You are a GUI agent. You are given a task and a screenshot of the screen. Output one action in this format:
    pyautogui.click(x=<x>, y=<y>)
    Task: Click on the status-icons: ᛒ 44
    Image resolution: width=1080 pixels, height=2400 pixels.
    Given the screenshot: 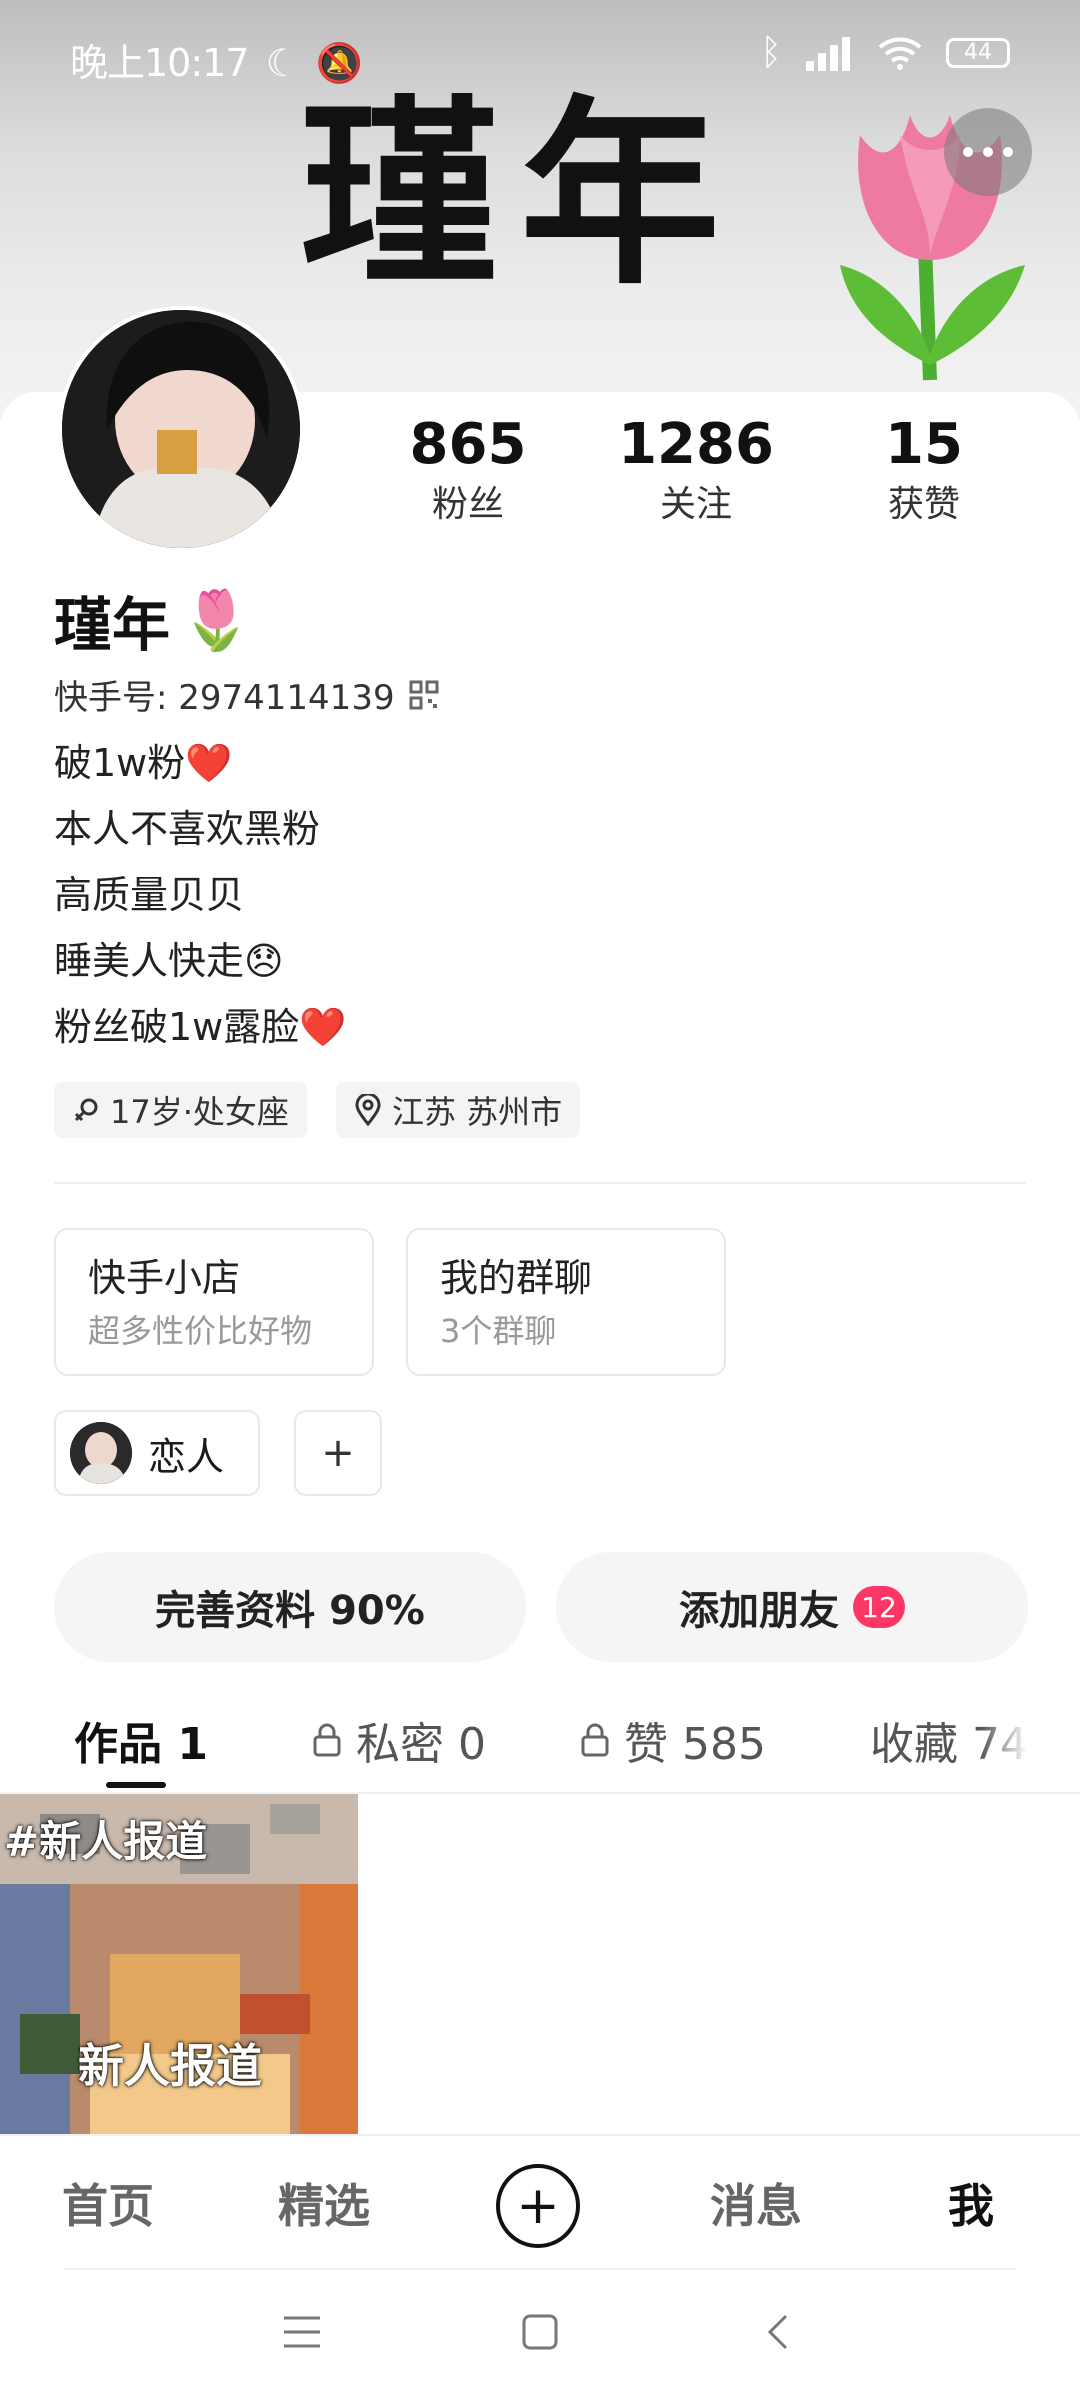 What is the action you would take?
    pyautogui.click(x=885, y=52)
    